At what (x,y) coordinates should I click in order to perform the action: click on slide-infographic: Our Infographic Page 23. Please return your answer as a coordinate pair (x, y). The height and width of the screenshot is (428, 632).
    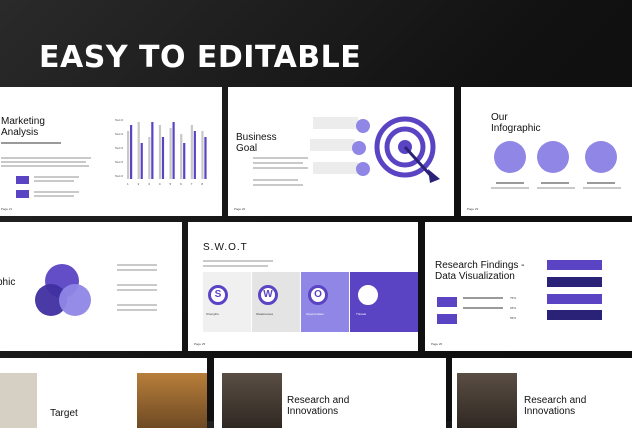
    Looking at the image, I should click on (546, 151).